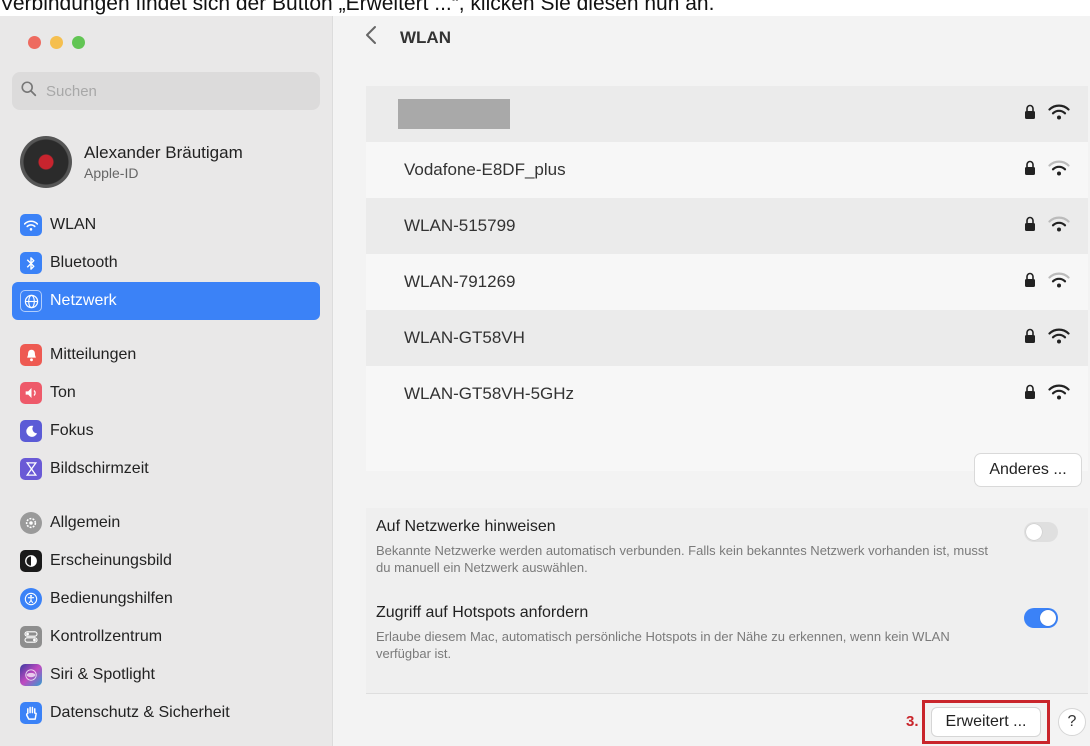  I want to click on sidebar-item-bildschirmzeit: Bildschirmzeit, so click(166, 469).